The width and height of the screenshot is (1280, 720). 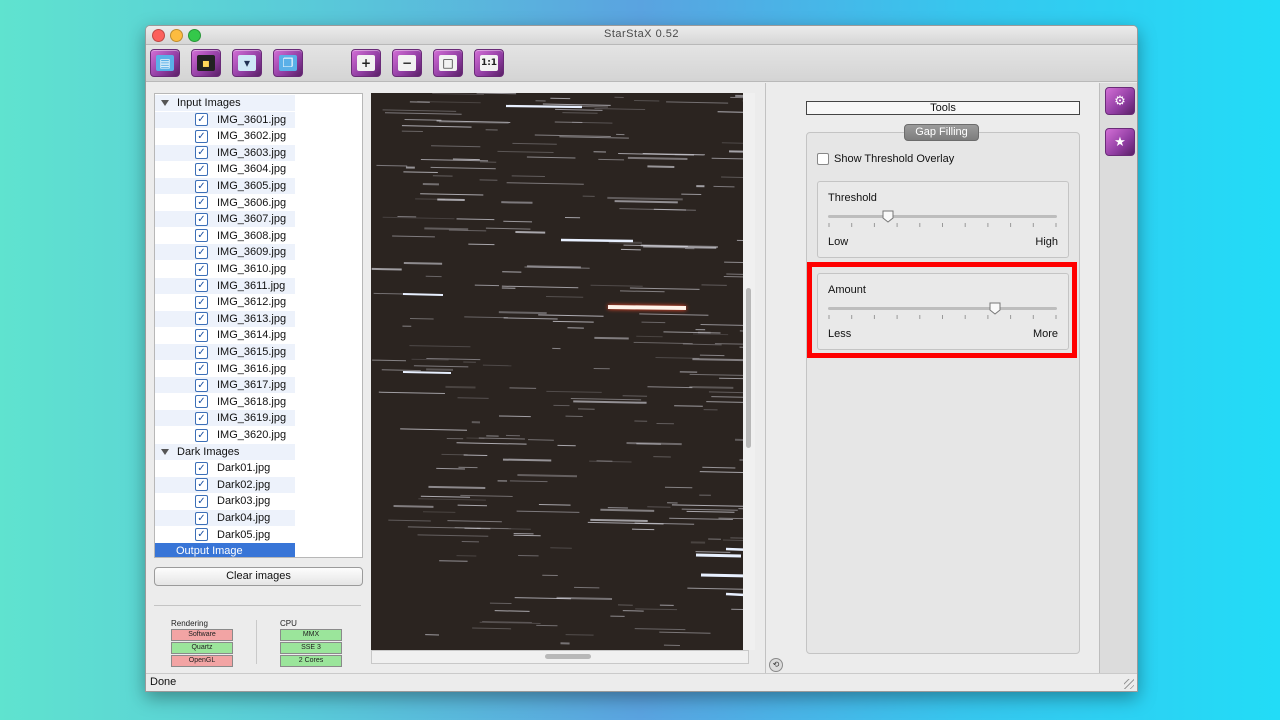 What do you see at coordinates (244, 518) in the screenshot?
I see `file-name: Dark04.jpg` at bounding box center [244, 518].